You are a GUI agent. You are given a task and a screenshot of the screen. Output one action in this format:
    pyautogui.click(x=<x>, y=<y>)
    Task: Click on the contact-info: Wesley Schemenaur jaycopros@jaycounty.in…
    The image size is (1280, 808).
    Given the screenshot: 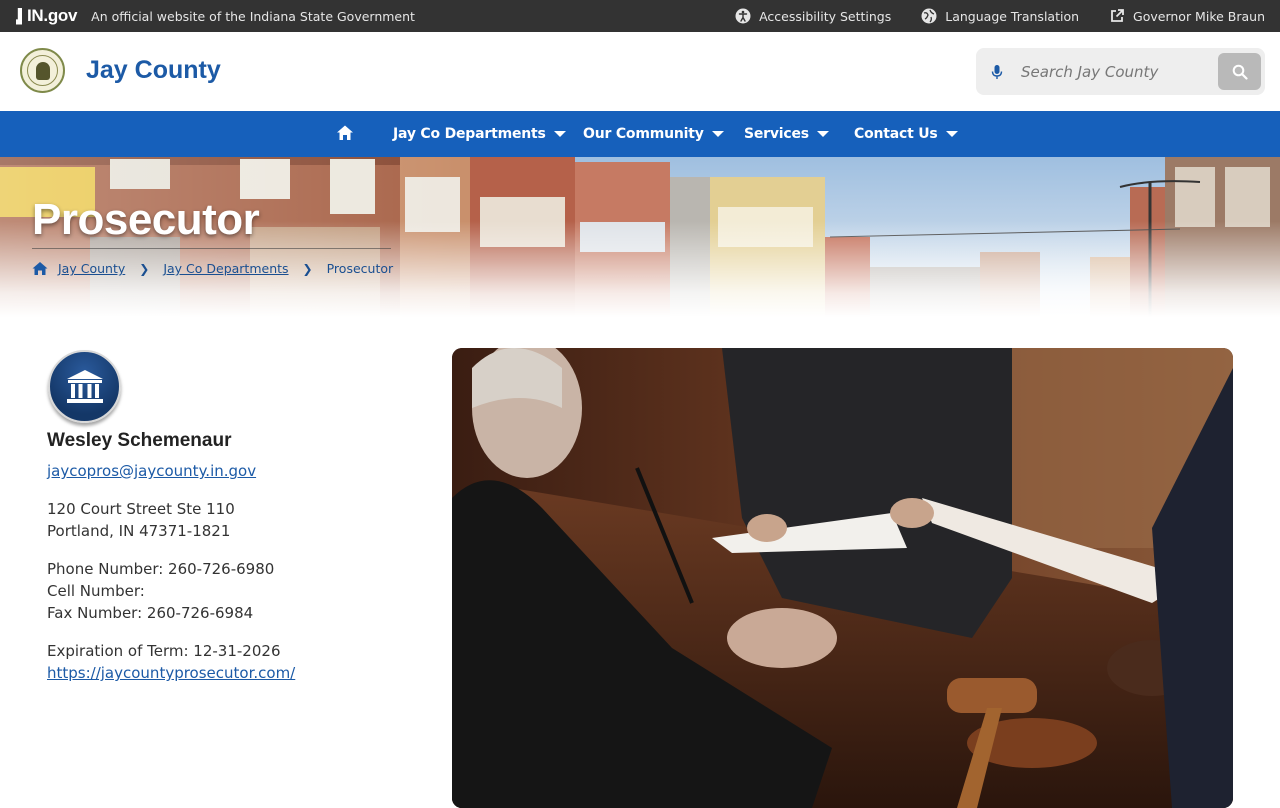 What is the action you would take?
    pyautogui.click(x=237, y=557)
    